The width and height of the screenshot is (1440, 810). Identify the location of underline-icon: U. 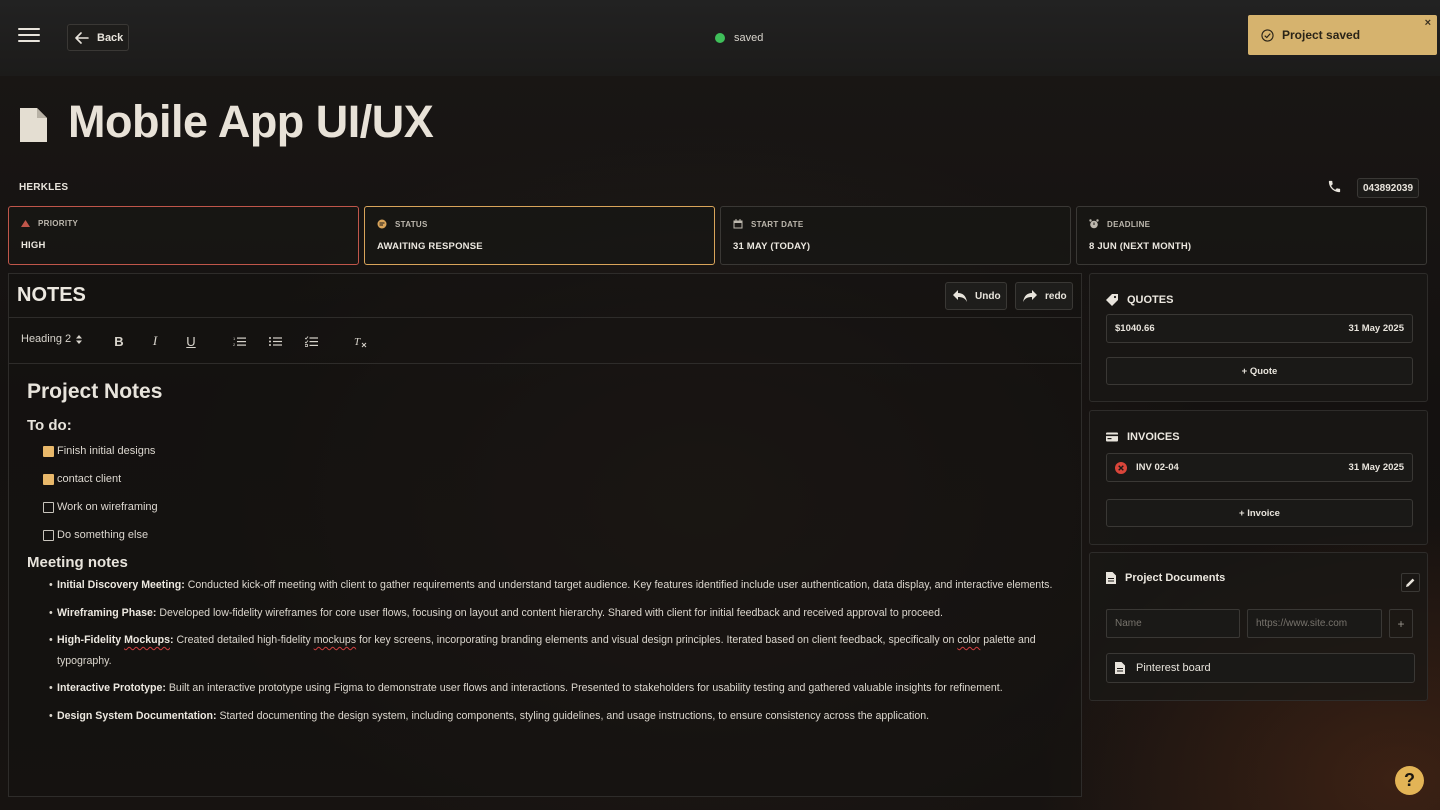
(191, 341).